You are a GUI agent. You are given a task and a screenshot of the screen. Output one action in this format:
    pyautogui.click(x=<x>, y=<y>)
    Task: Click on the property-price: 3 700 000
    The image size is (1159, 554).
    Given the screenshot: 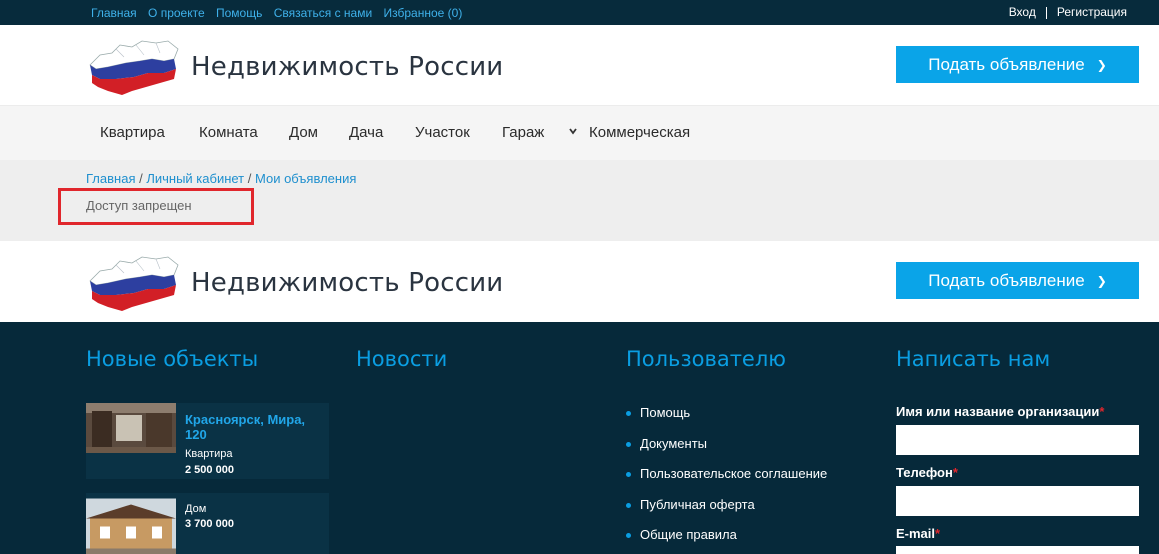 What is the action you would take?
    pyautogui.click(x=209, y=524)
    